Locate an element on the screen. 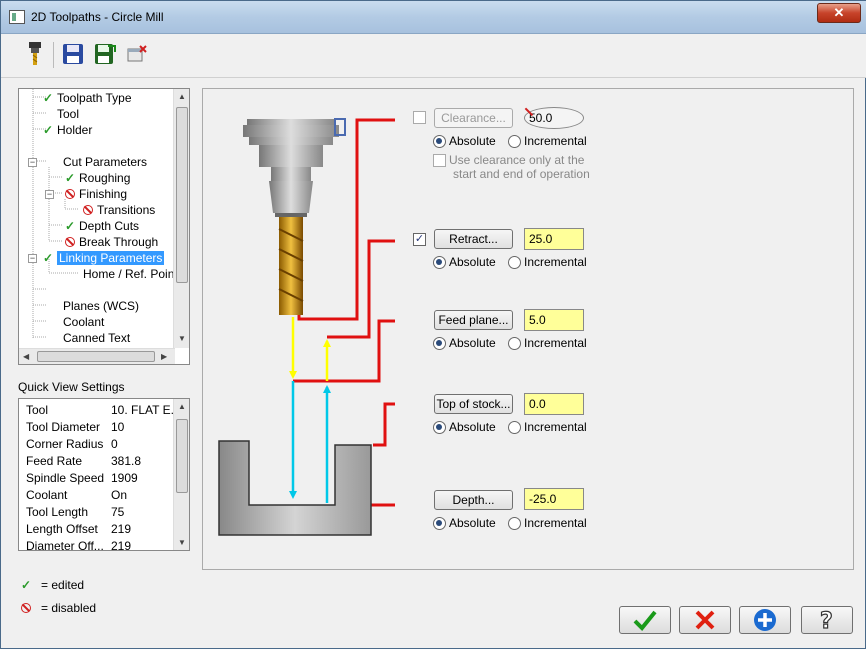 The image size is (866, 649). tree-item-canned-text: Canned Text is located at coordinates (96, 338).